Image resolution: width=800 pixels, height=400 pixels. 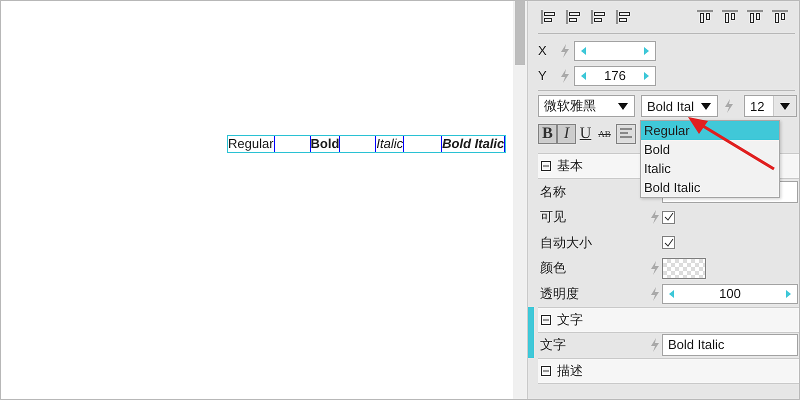 What do you see at coordinates (547, 134) in the screenshot?
I see `format-button: B` at bounding box center [547, 134].